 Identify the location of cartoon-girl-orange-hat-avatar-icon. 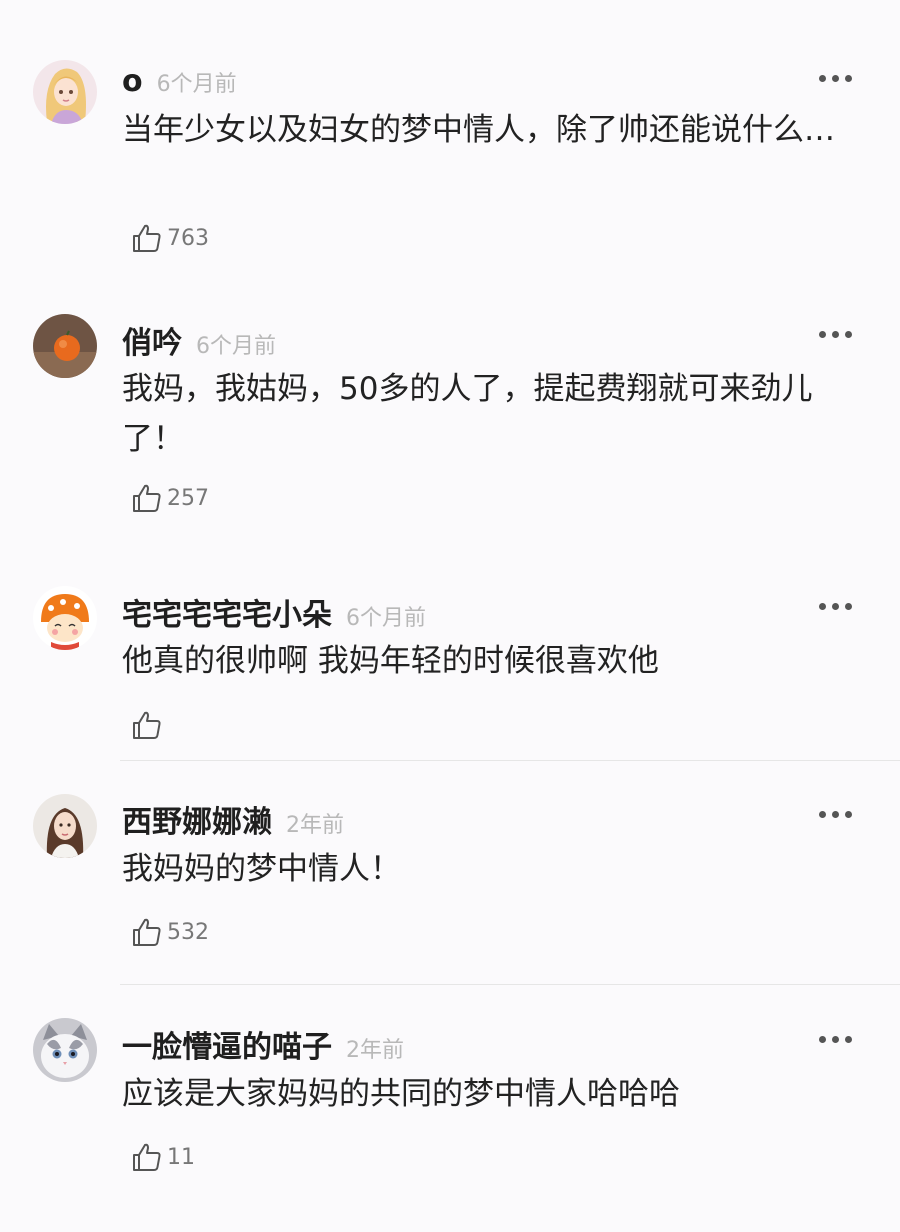
(65, 618).